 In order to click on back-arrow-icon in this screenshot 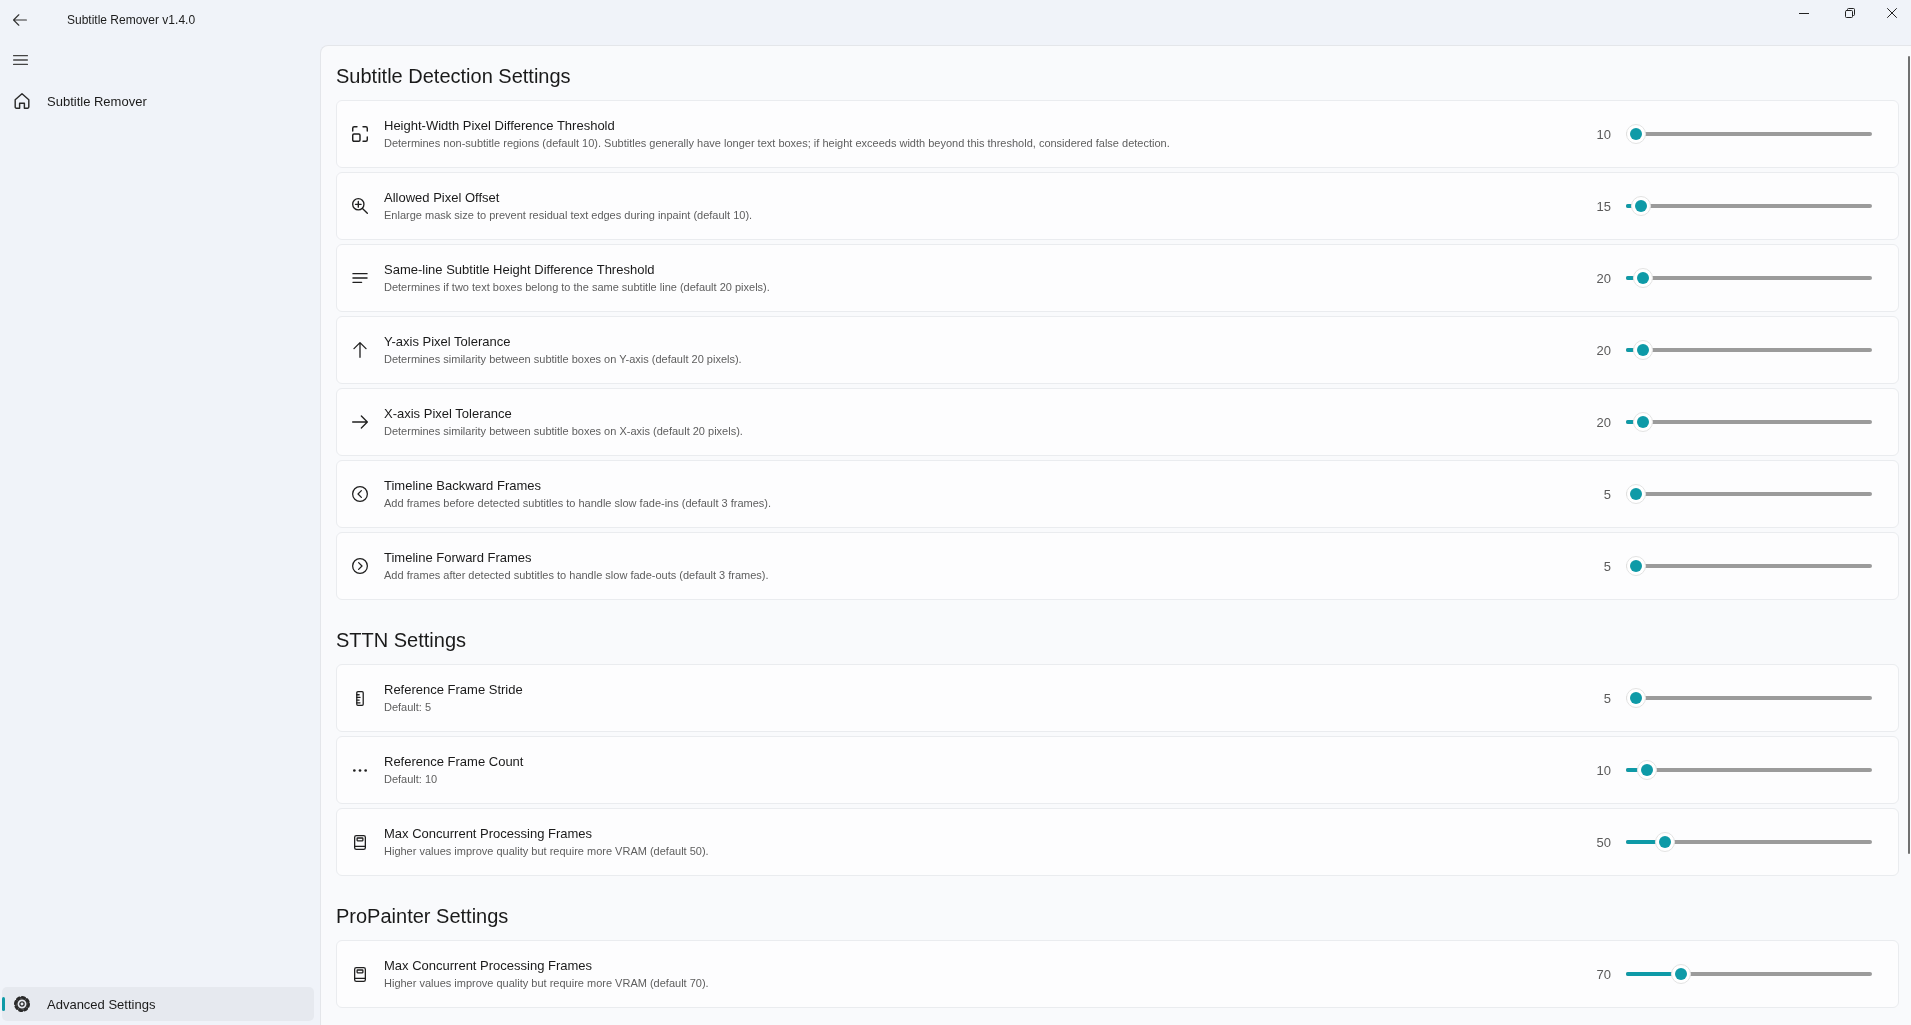, I will do `click(20, 20)`.